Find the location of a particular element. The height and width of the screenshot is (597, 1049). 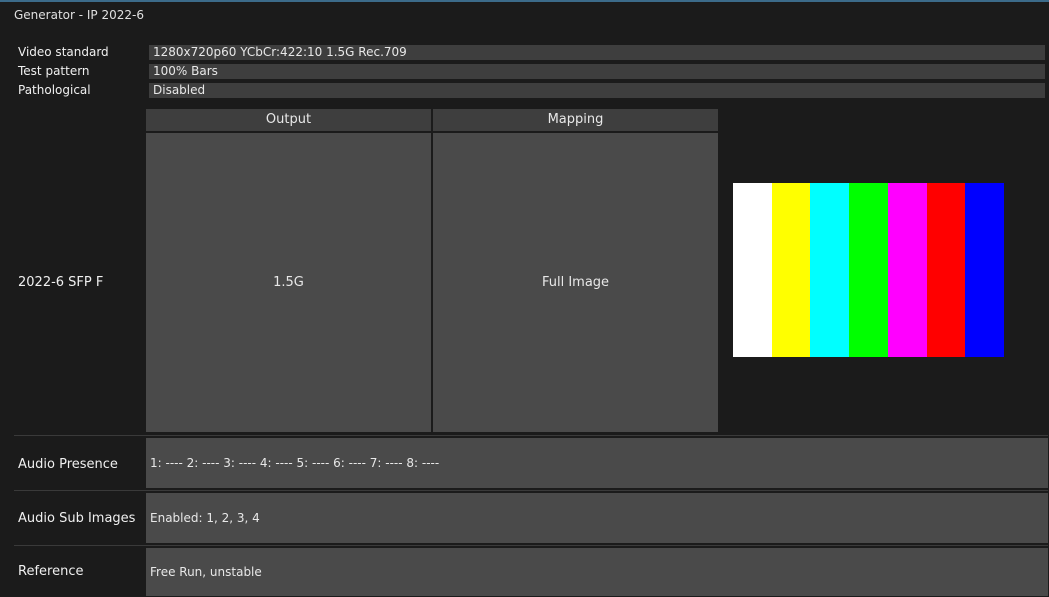

panel-title: Generator - IP 2022-6 is located at coordinates (79, 15).